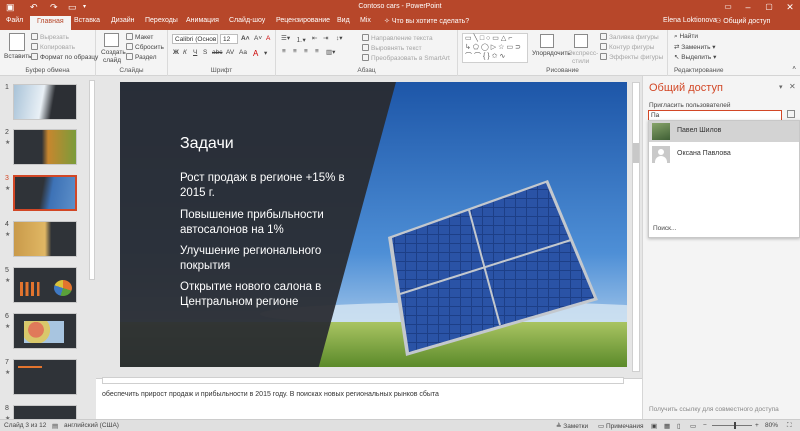 Image resolution: width=800 pixels, height=431 pixels. Describe the element at coordinates (495, 48) in the screenshot. I see `shapes-gallery: ▭╲□○▭△⌐ ↳⬠◯▷☆▭⊃ ⌒⌒{}✩∿` at that location.